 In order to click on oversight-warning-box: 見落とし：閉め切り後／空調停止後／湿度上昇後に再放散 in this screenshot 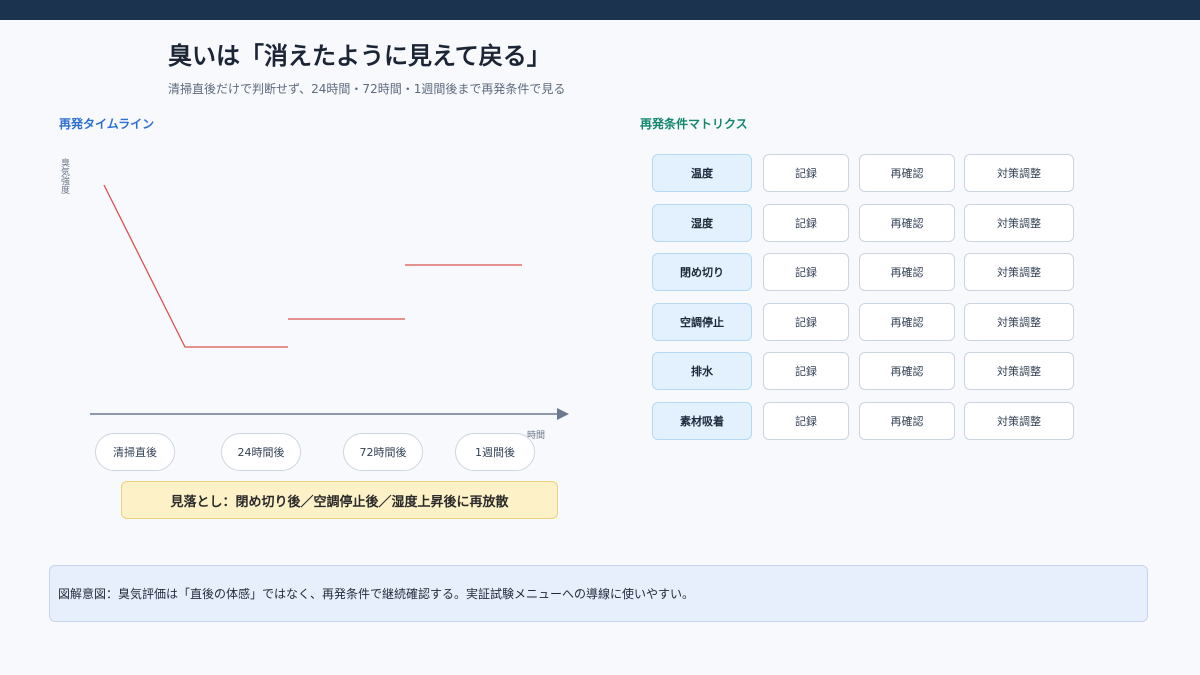, I will do `click(339, 500)`.